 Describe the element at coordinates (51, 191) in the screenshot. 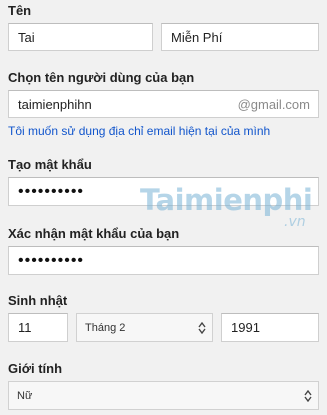

I see `password-mask: ••••••••••` at that location.